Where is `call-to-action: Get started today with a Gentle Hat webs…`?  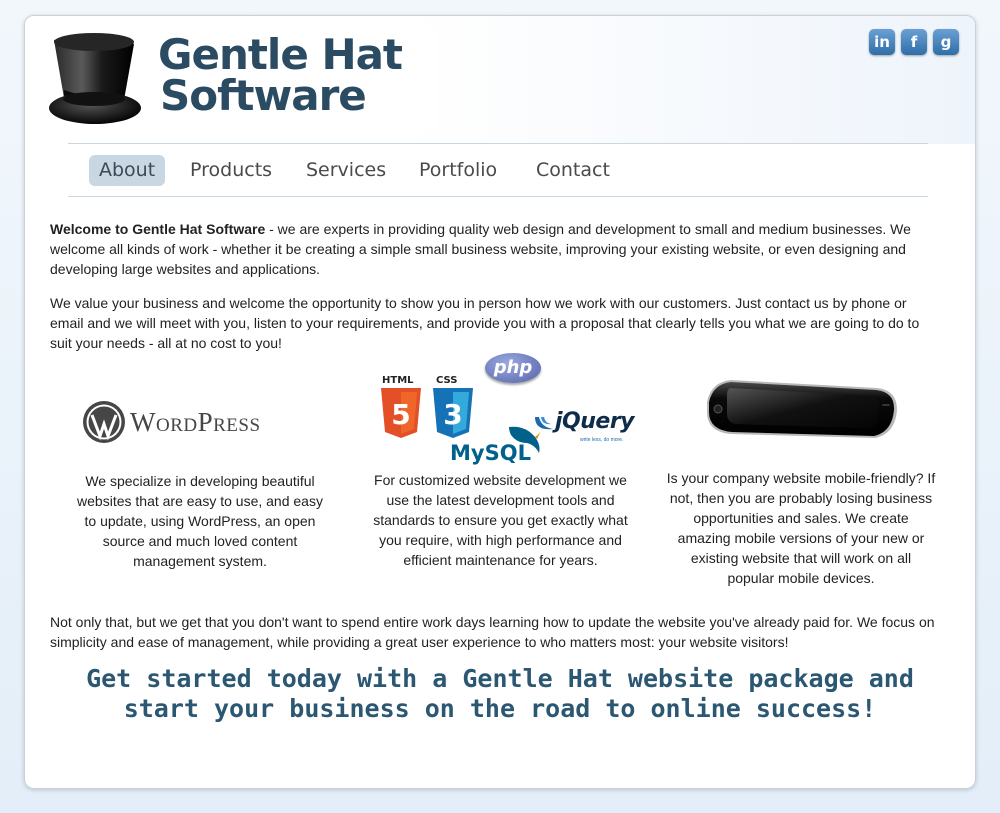
call-to-action: Get started today with a Gentle Hat webs… is located at coordinates (500, 694).